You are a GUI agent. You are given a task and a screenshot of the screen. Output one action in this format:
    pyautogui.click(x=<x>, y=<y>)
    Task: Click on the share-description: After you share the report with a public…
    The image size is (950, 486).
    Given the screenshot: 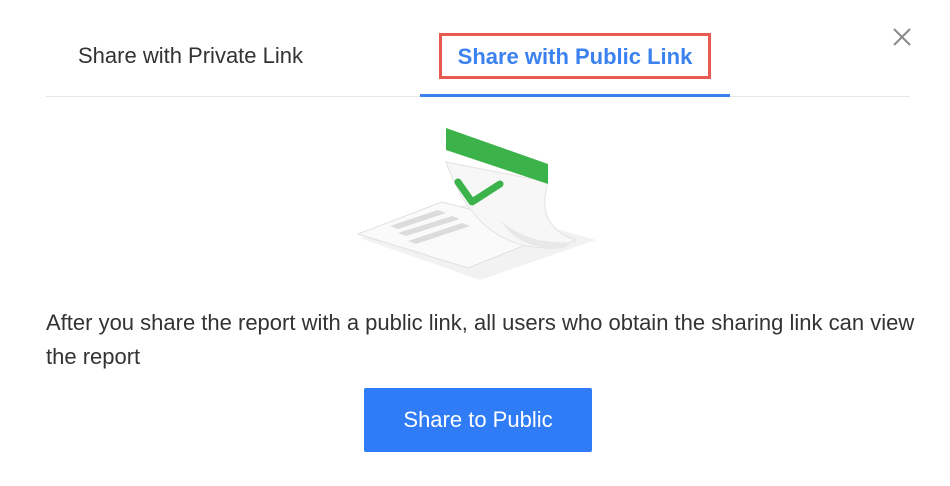 What is the action you would take?
    pyautogui.click(x=480, y=339)
    